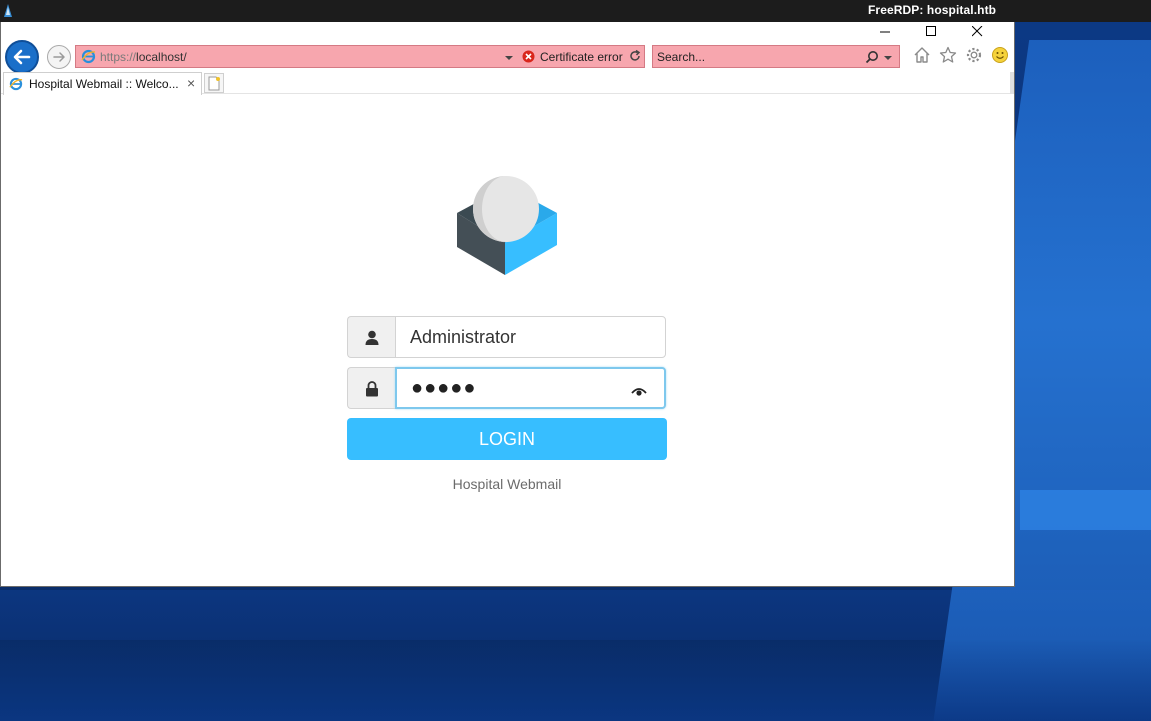 The width and height of the screenshot is (1151, 721). What do you see at coordinates (507, 83) in the screenshot?
I see `tab-bar: Hospital Webmail :: Welco... ×` at bounding box center [507, 83].